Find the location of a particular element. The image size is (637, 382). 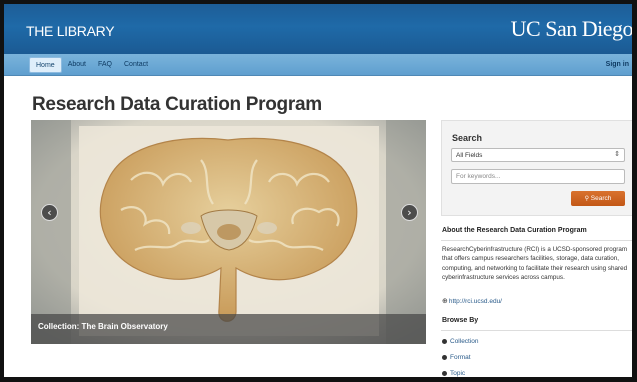

browse-item-label: Collection is located at coordinates (464, 341).